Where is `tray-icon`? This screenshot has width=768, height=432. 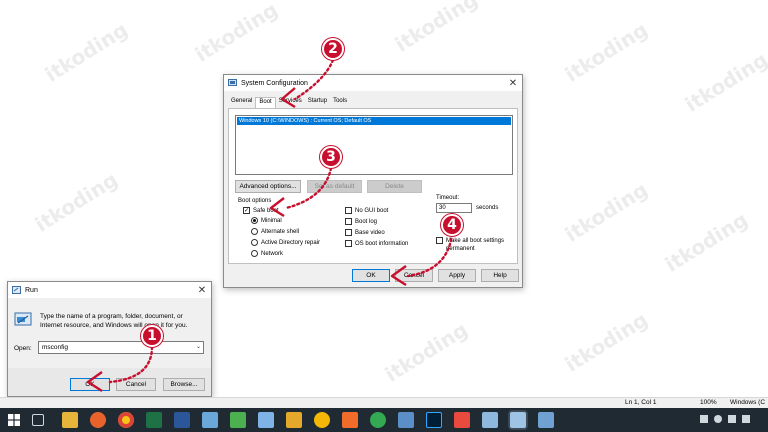
tray-icon is located at coordinates (704, 419).